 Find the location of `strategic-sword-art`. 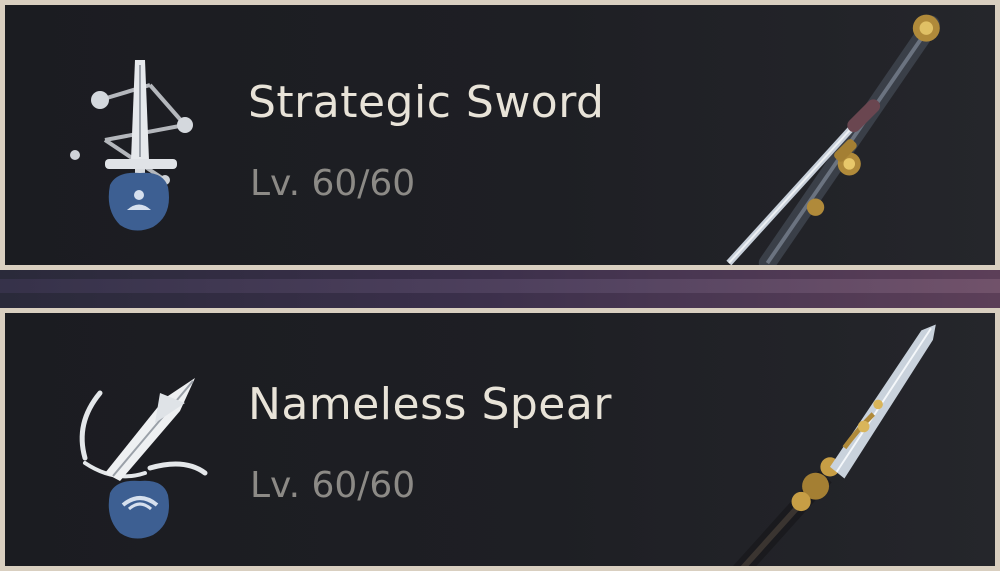

strategic-sword-art is located at coordinates (833, 139).